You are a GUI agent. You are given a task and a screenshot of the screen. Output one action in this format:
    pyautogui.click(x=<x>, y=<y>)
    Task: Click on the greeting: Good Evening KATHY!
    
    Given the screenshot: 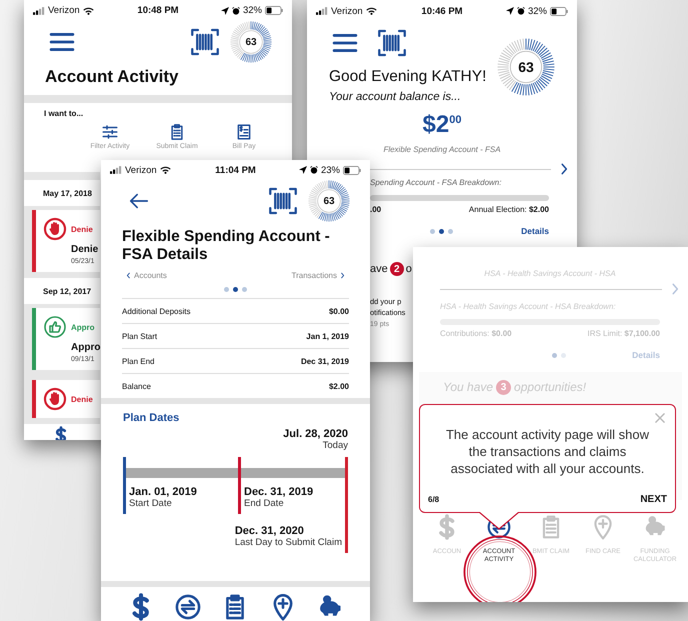 What is the action you would take?
    pyautogui.click(x=408, y=77)
    